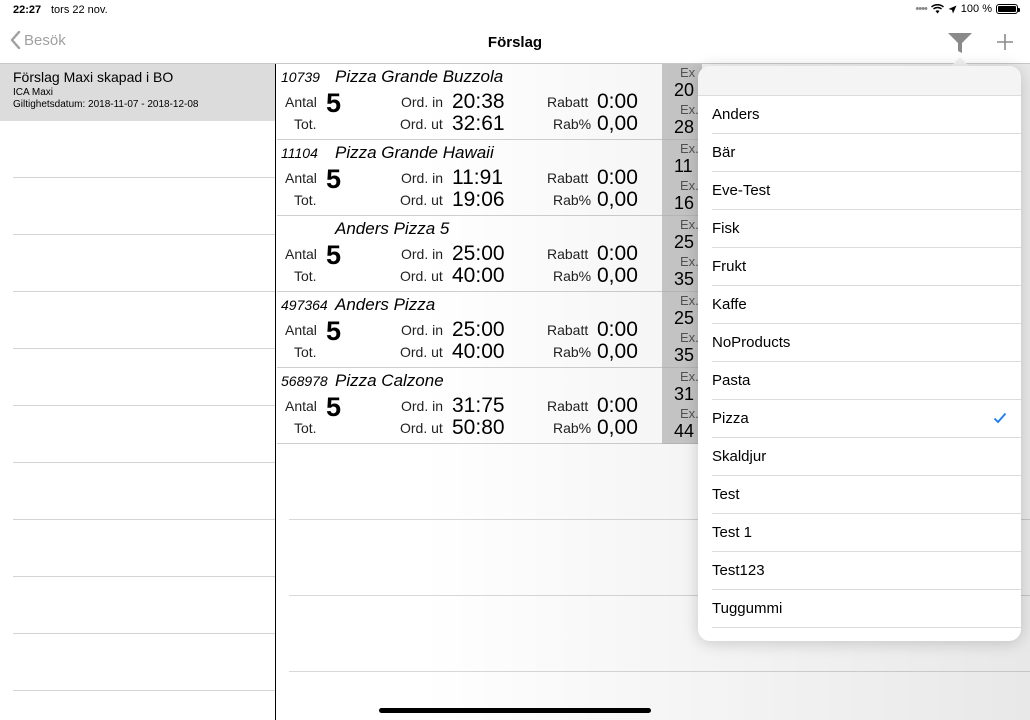 This screenshot has width=1030, height=720. I want to click on filter-item: Fisk, so click(866, 229).